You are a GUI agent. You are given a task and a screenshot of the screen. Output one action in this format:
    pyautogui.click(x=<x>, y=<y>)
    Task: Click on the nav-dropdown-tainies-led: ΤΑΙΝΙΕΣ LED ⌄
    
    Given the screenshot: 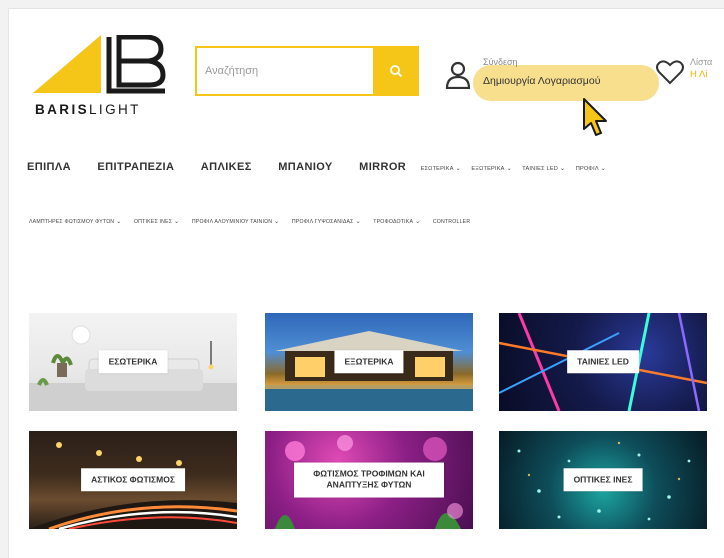 What is the action you would take?
    pyautogui.click(x=543, y=168)
    